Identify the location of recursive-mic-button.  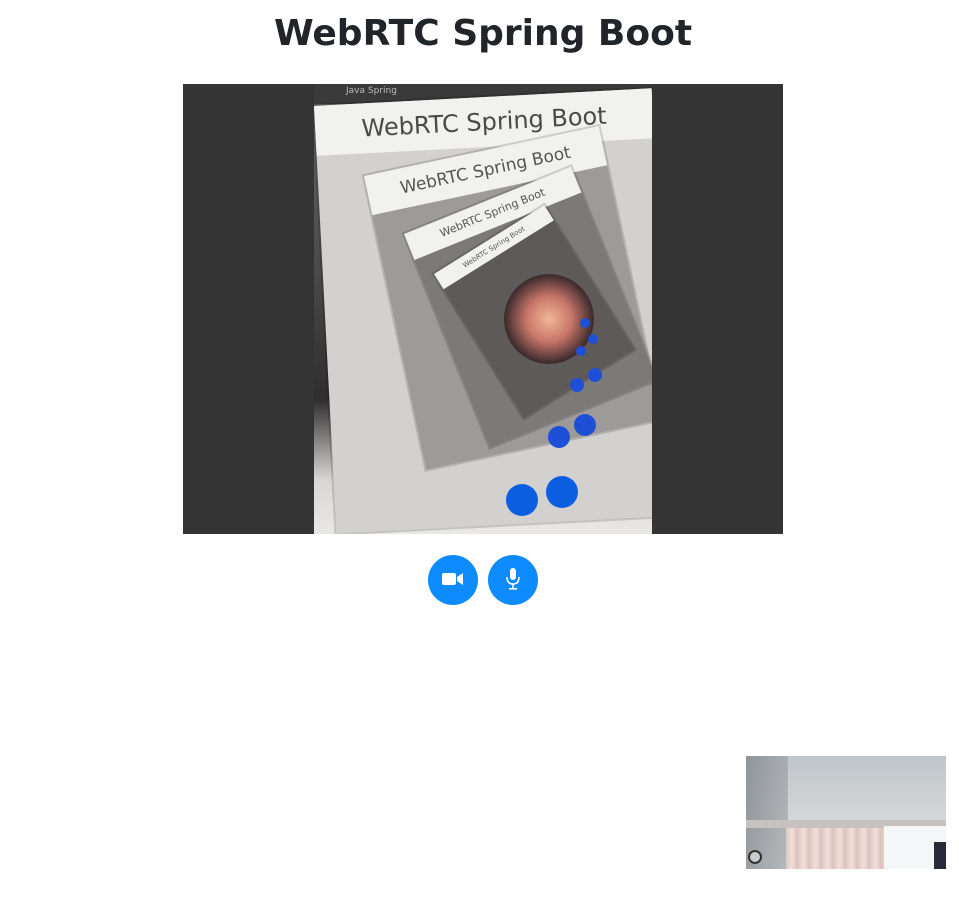
(562, 492).